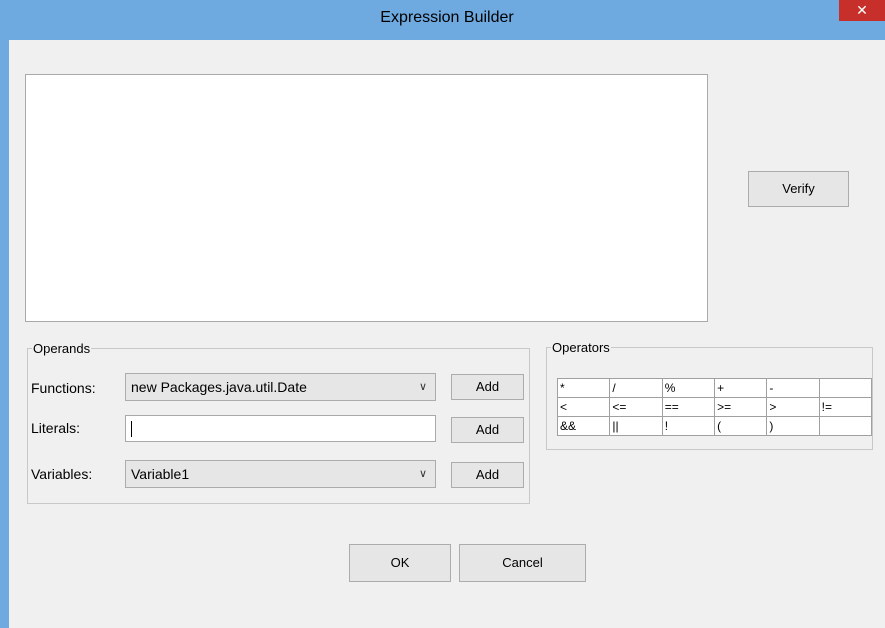 This screenshot has width=885, height=628. I want to click on close-icon: ✕, so click(862, 10).